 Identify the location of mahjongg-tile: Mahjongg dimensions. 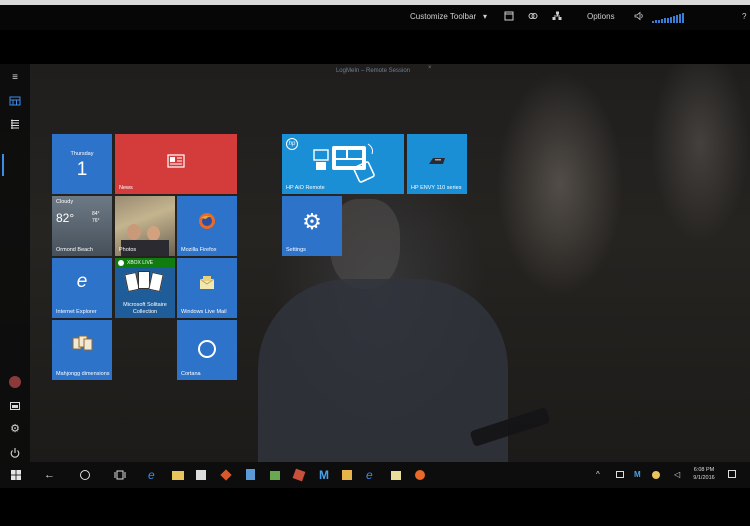
(82, 350).